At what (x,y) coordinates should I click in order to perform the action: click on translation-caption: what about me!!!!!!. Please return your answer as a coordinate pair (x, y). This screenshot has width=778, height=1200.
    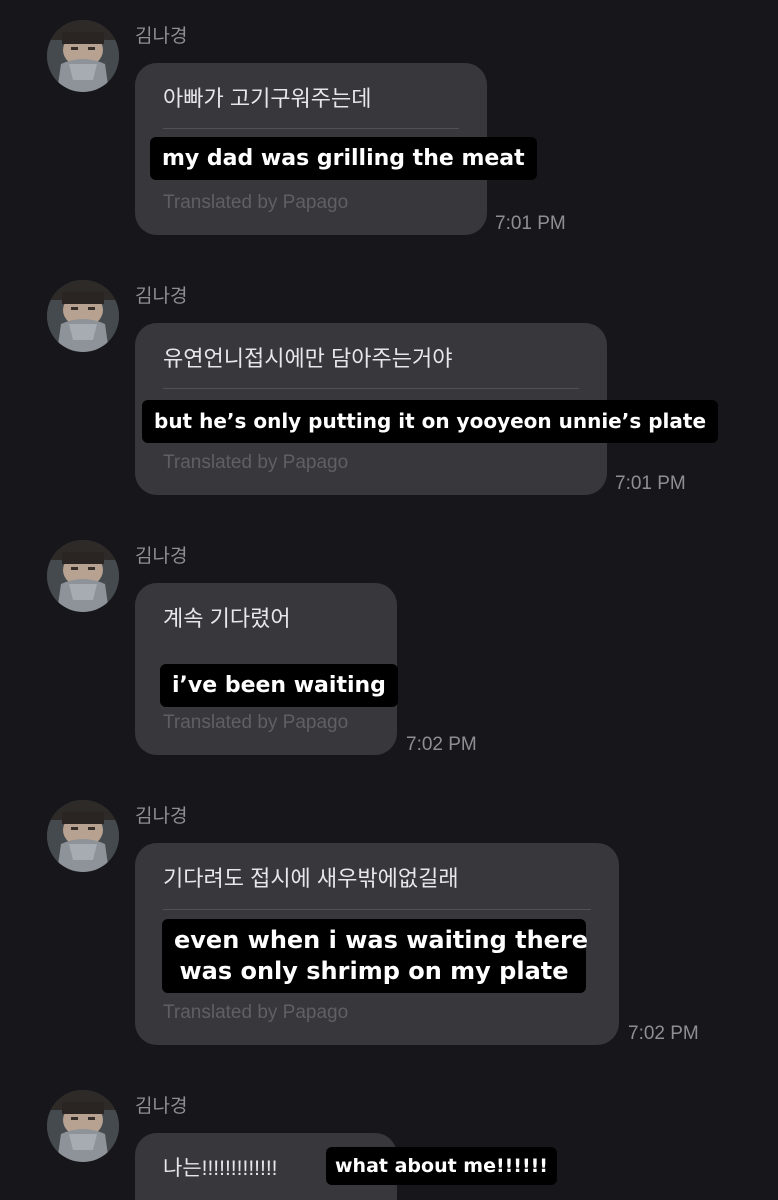
    Looking at the image, I should click on (441, 1166).